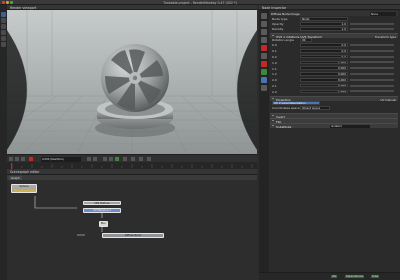 This screenshot has width=400, height=280. What do you see at coordinates (3, 142) in the screenshot?
I see `left-tool-strip` at bounding box center [3, 142].